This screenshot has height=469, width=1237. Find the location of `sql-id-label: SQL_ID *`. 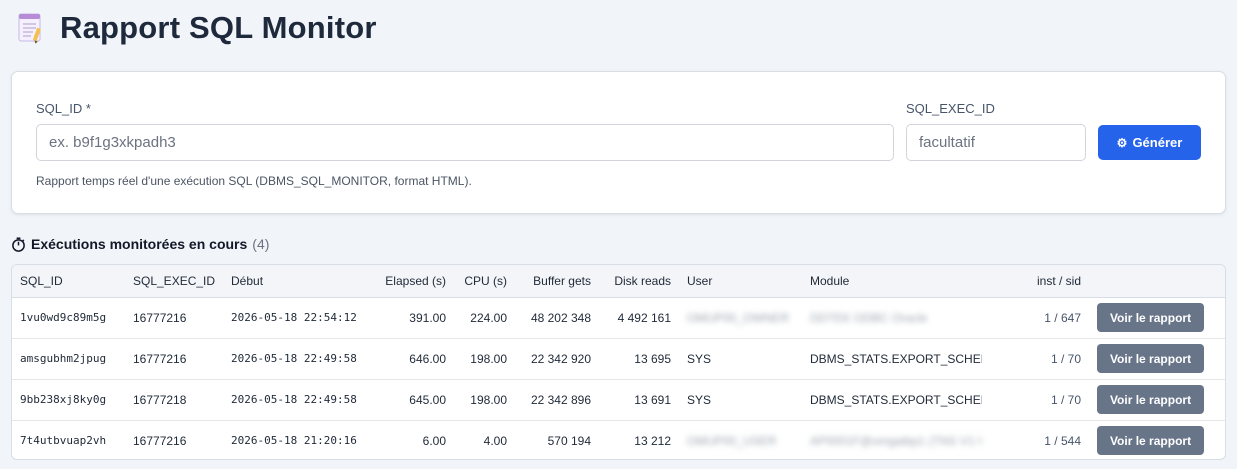

sql-id-label: SQL_ID * is located at coordinates (63, 108).